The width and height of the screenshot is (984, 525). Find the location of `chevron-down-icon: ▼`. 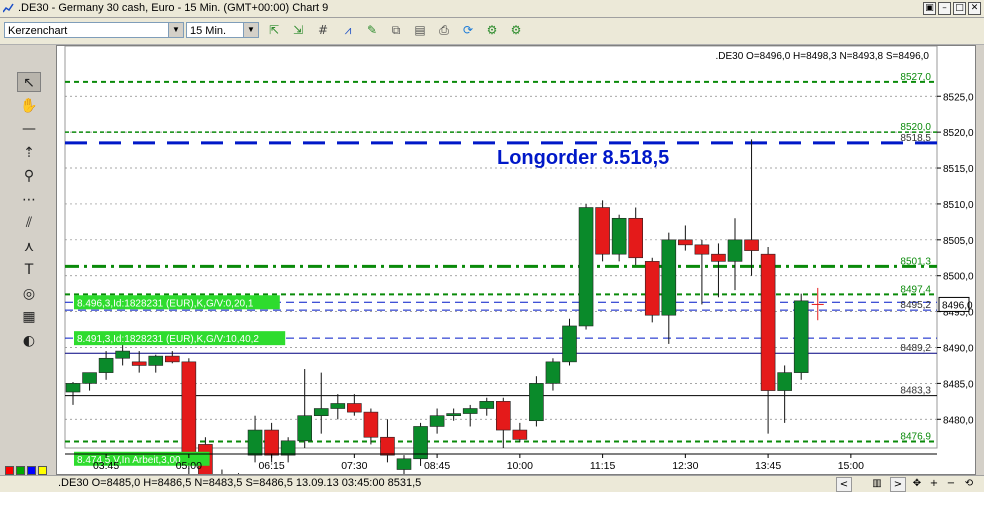

chevron-down-icon: ▼ is located at coordinates (175, 30).